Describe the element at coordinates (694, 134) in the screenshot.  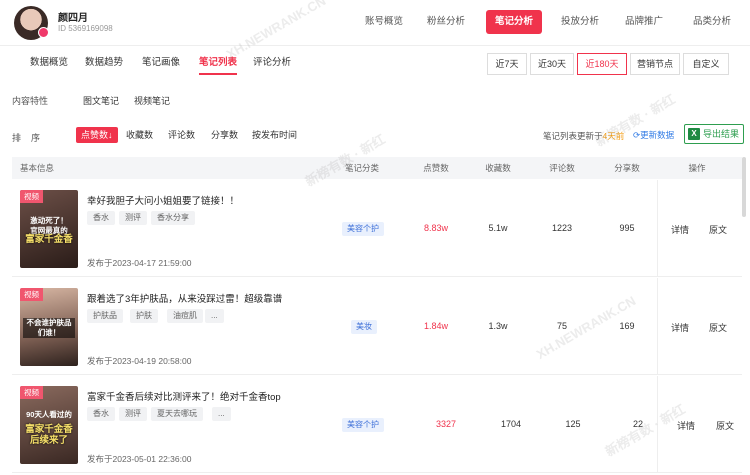
I see `excel-icon: X` at that location.